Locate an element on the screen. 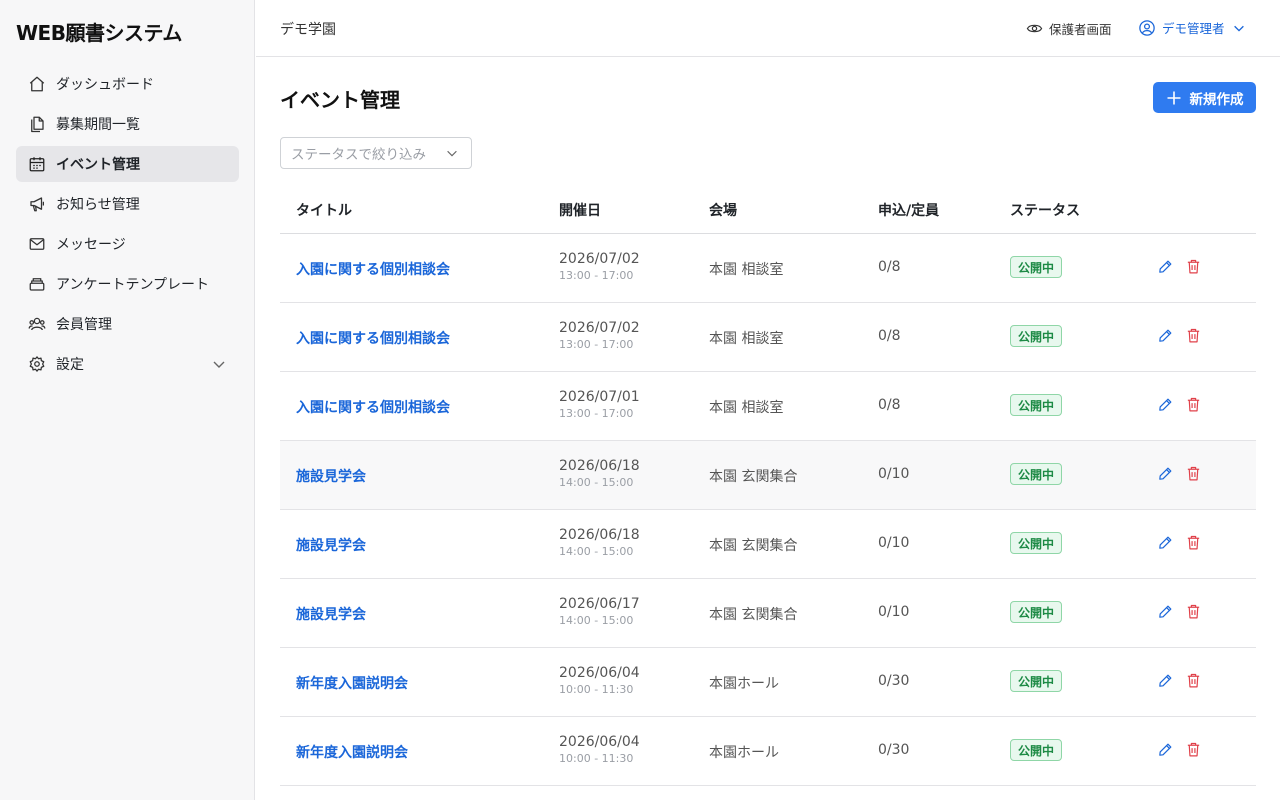  sidebar-item-label: 募集期間一覧 is located at coordinates (98, 125).